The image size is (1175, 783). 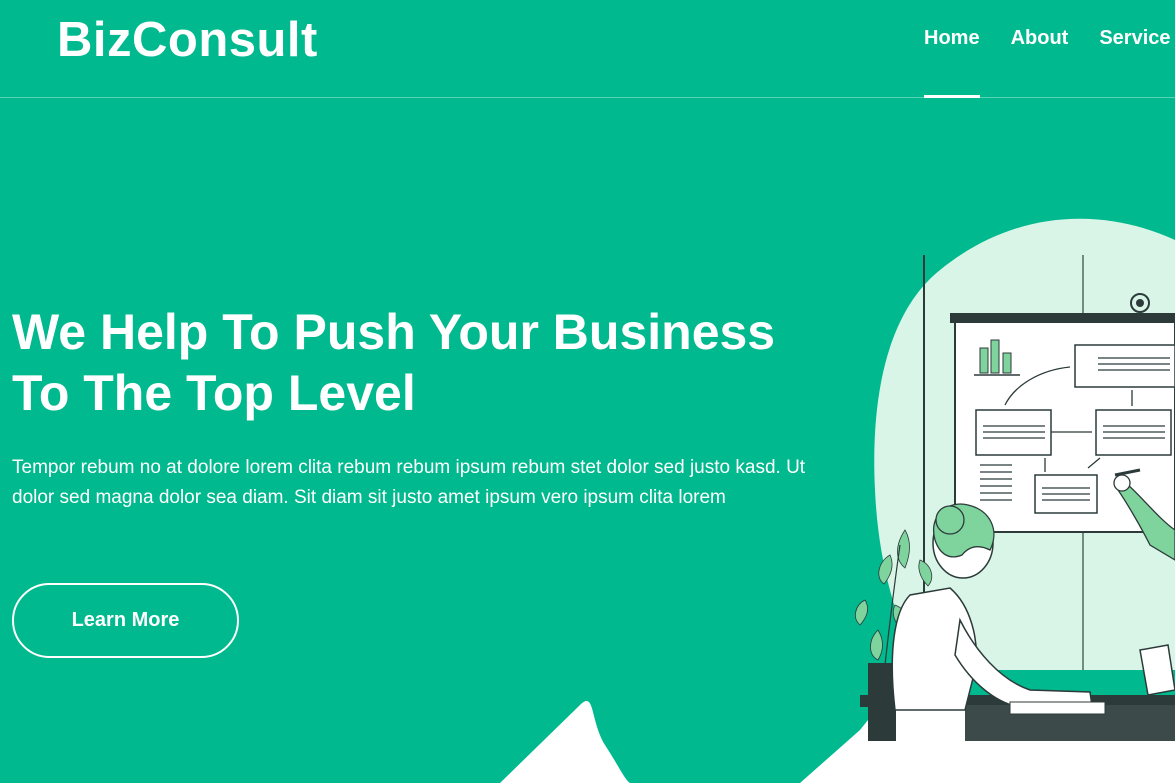 I want to click on nav-about: About, so click(x=1040, y=62).